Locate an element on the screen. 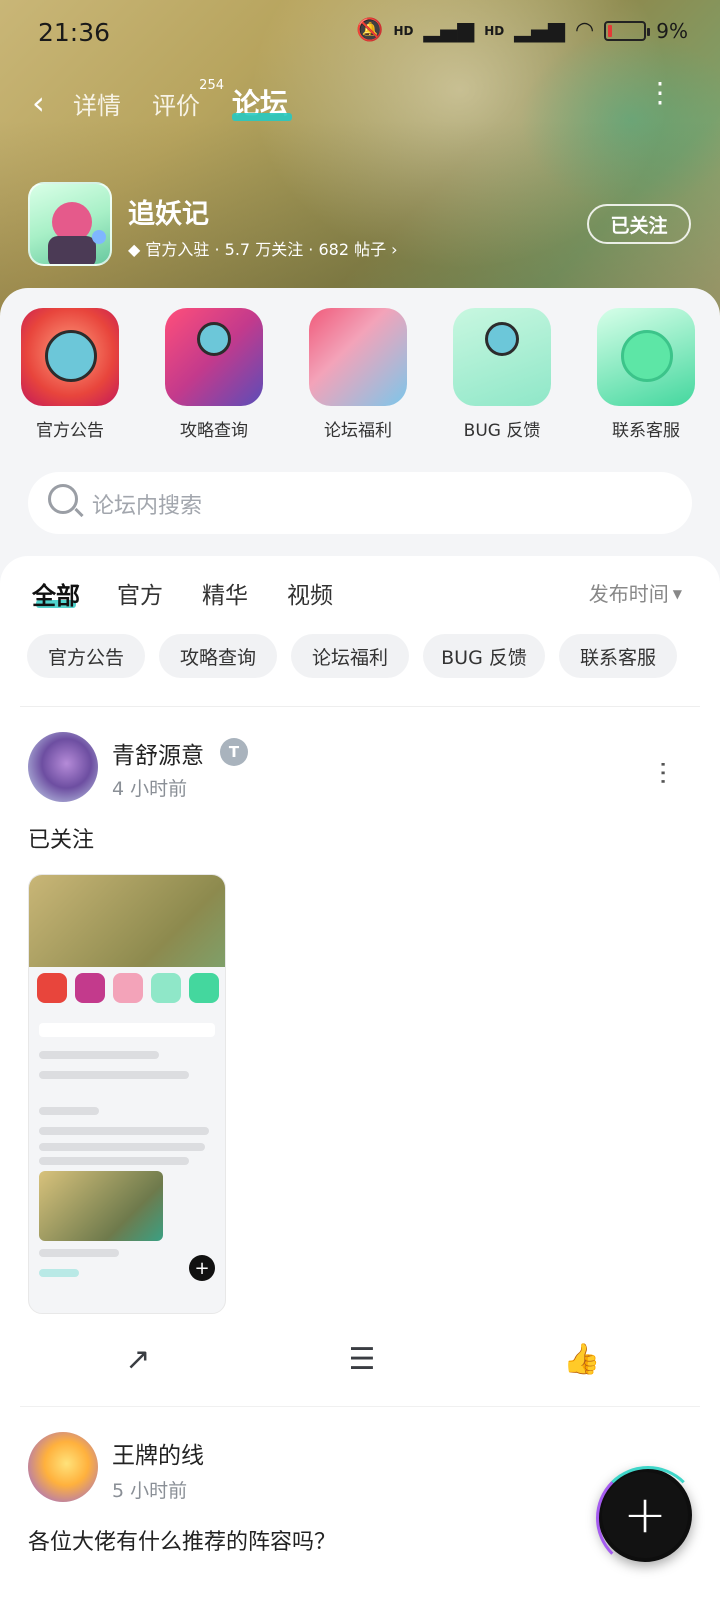  battery-icon is located at coordinates (627, 30).